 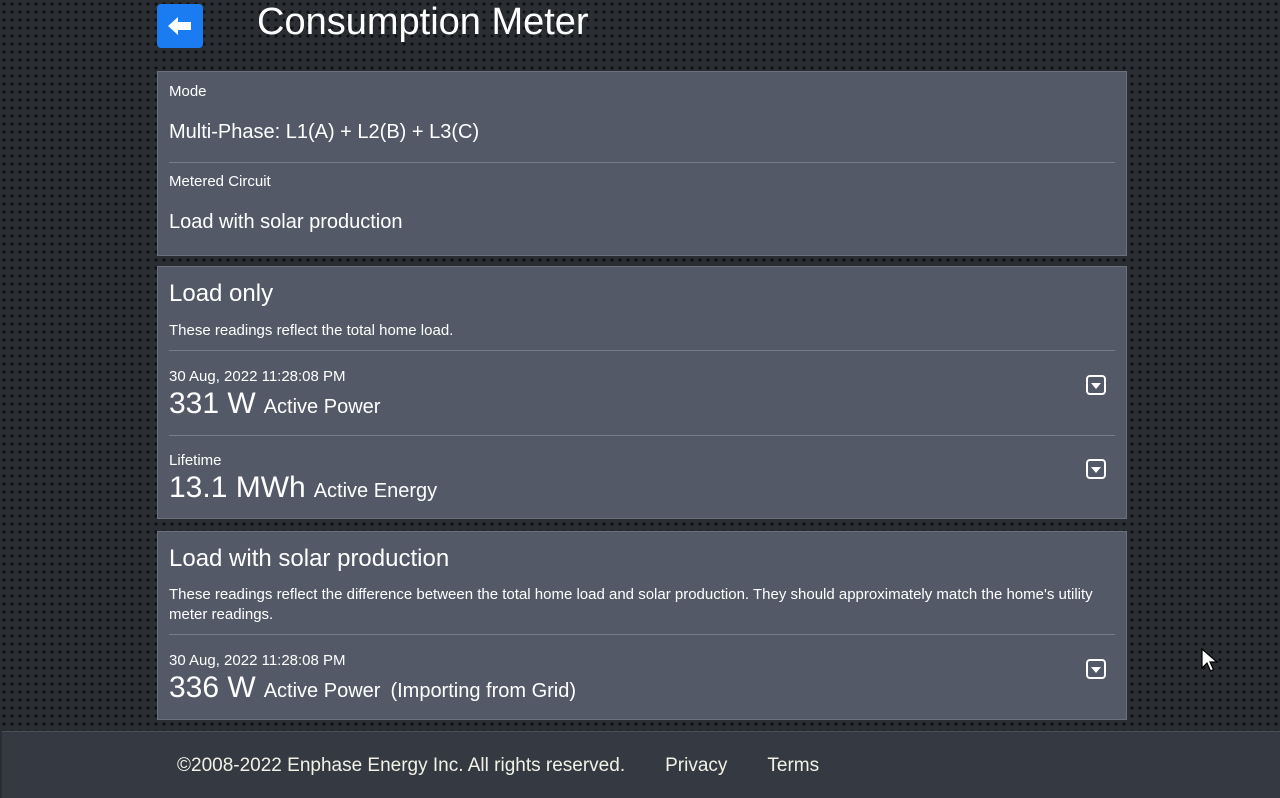 I want to click on mode-label: Mode, so click(x=188, y=91).